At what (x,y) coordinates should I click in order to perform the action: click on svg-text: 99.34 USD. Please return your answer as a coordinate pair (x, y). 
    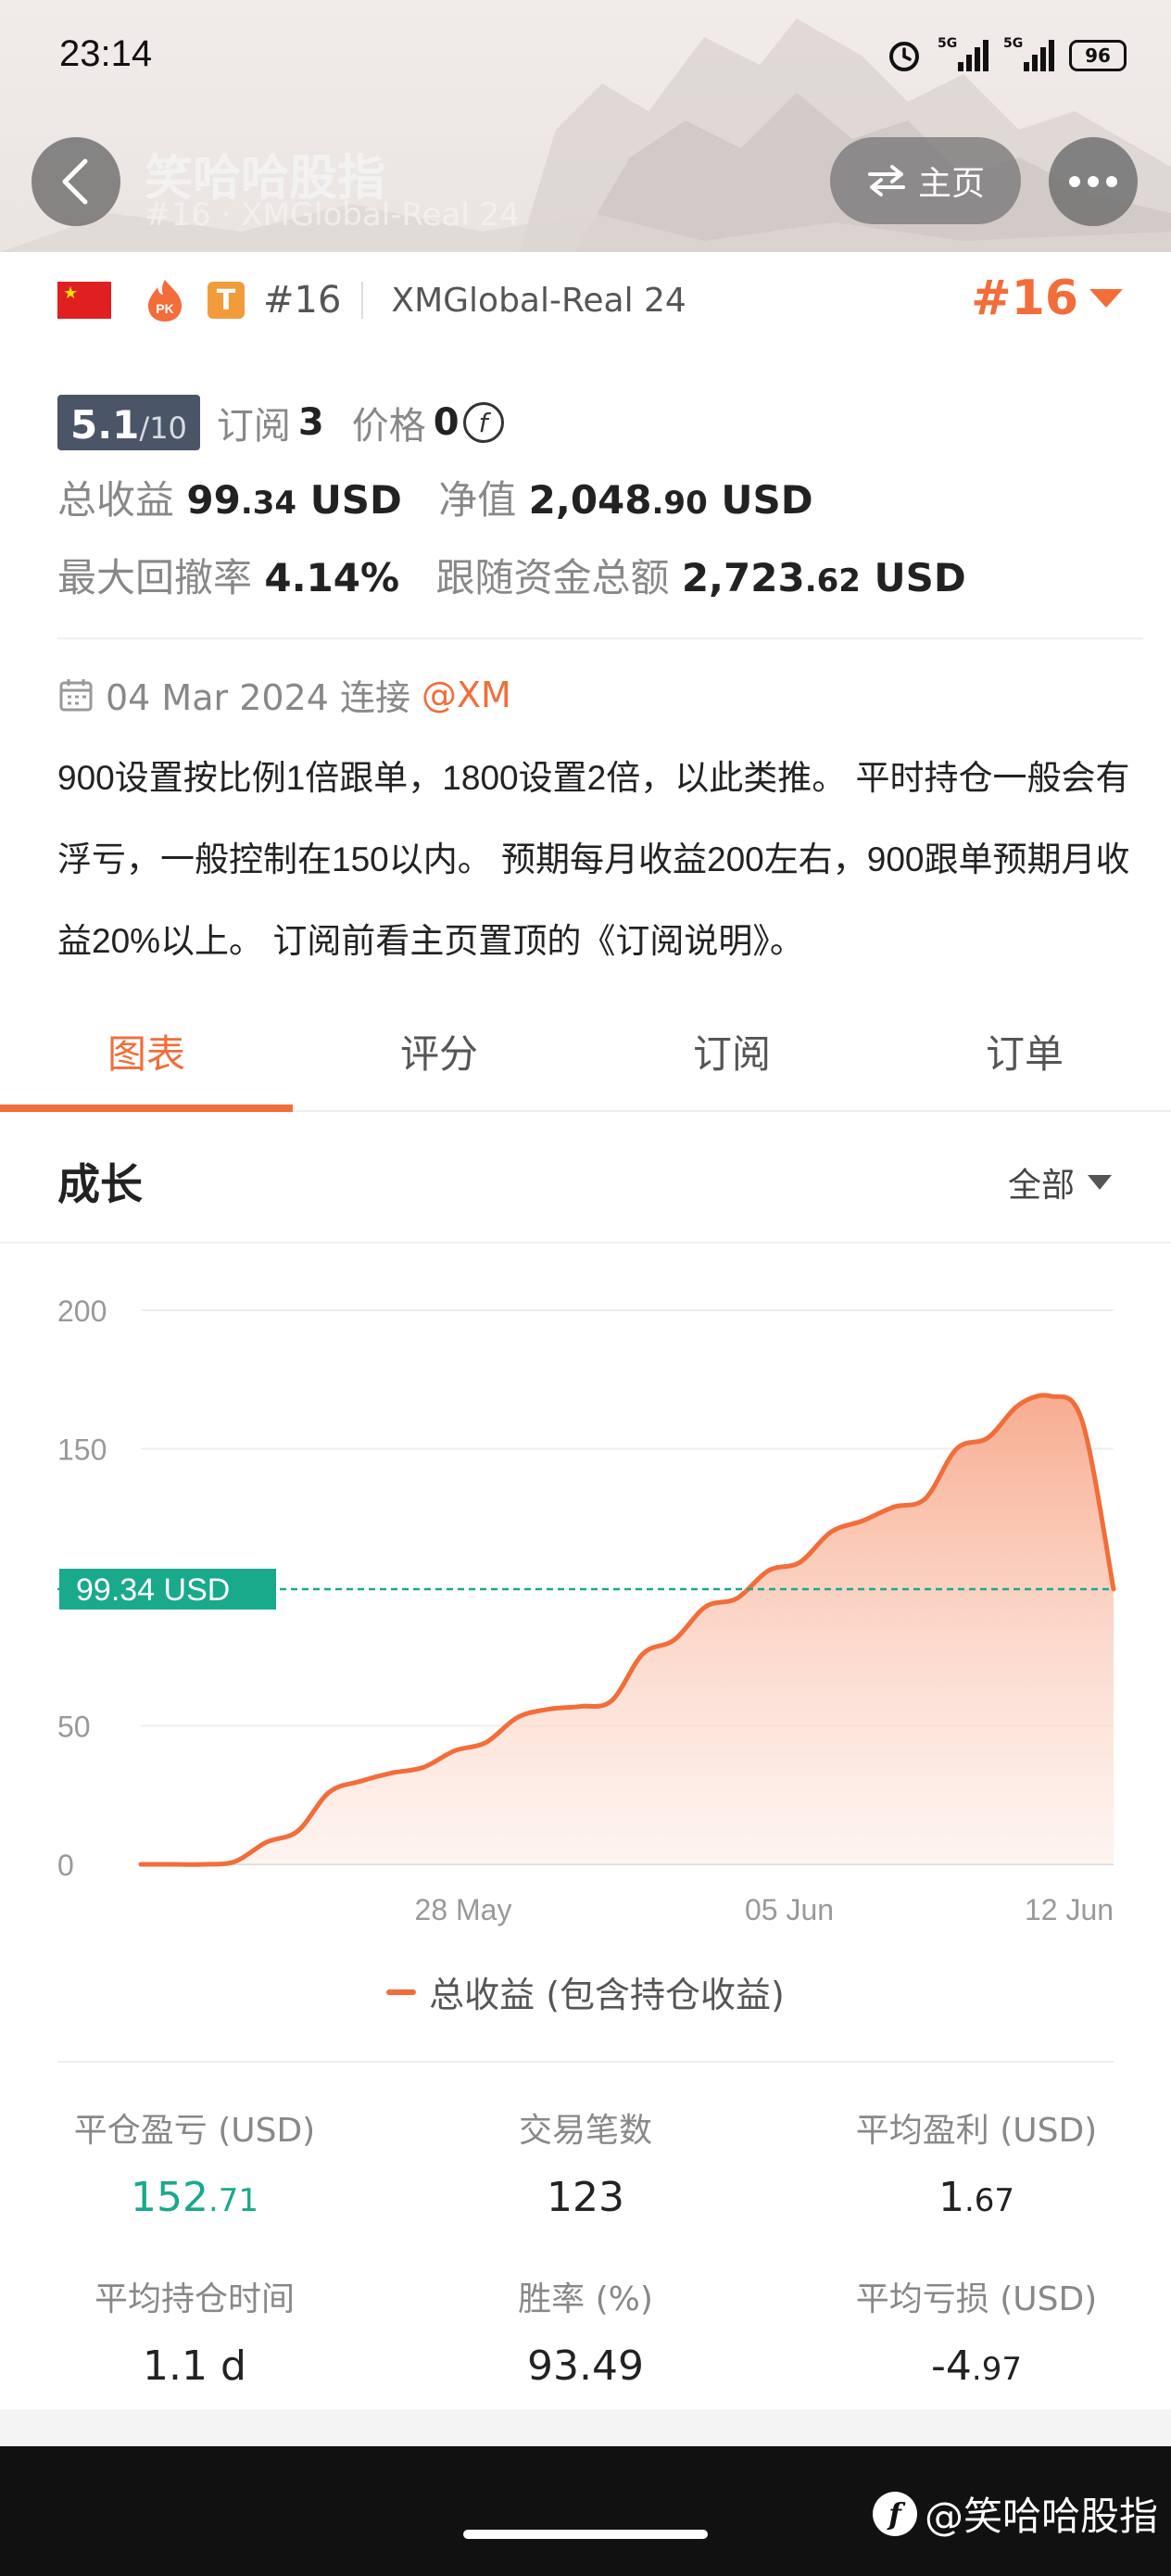
    Looking at the image, I should click on (153, 1590).